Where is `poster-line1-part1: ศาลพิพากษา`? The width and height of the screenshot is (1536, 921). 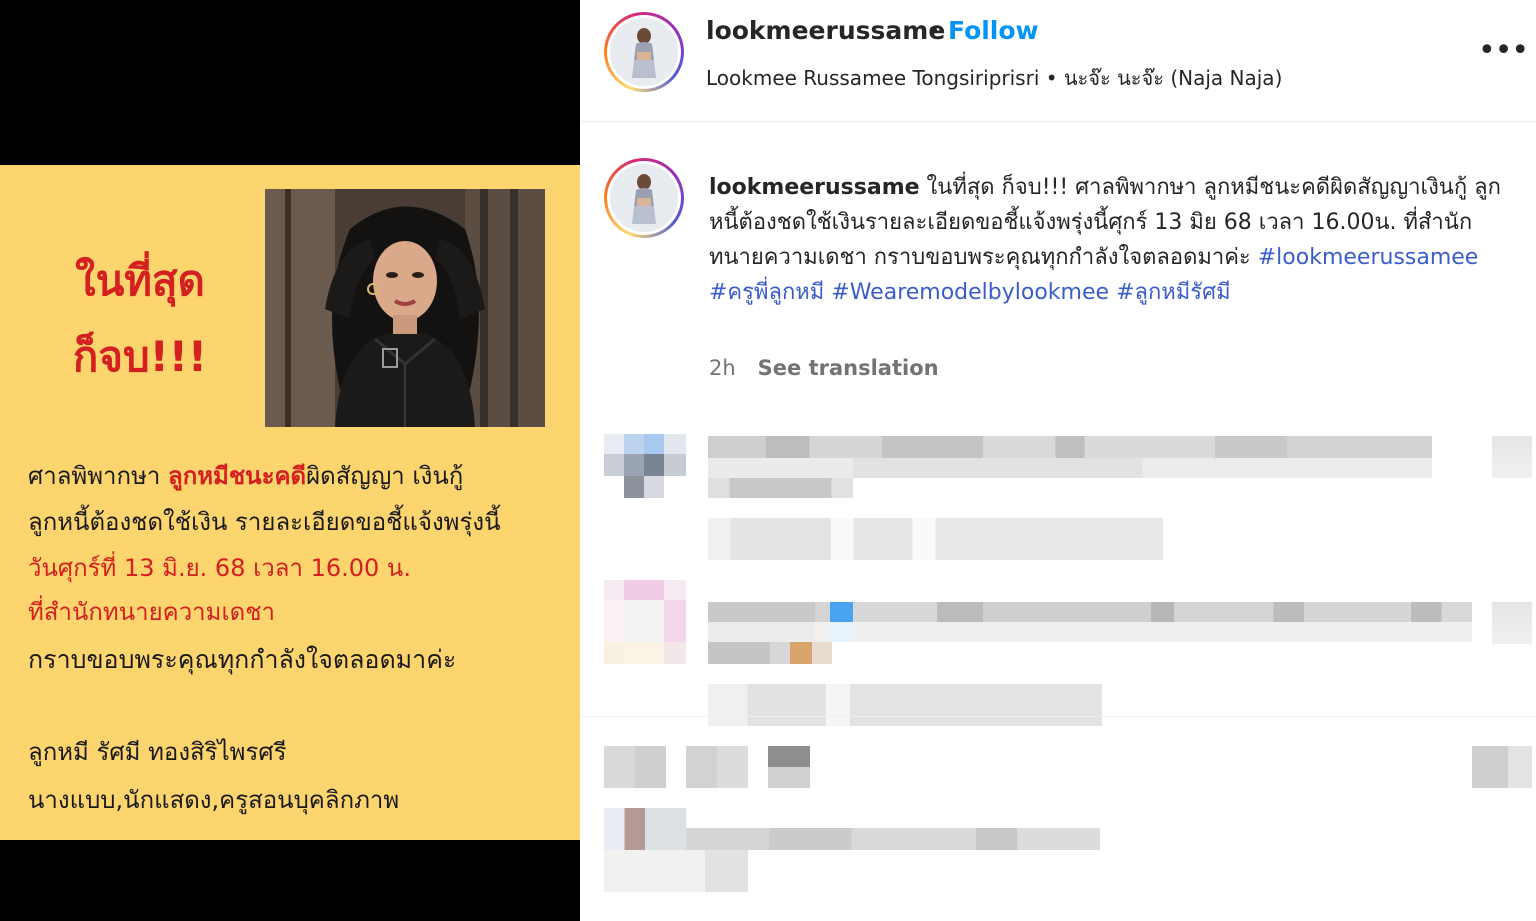 poster-line1-part1: ศาลพิพากษา is located at coordinates (98, 476).